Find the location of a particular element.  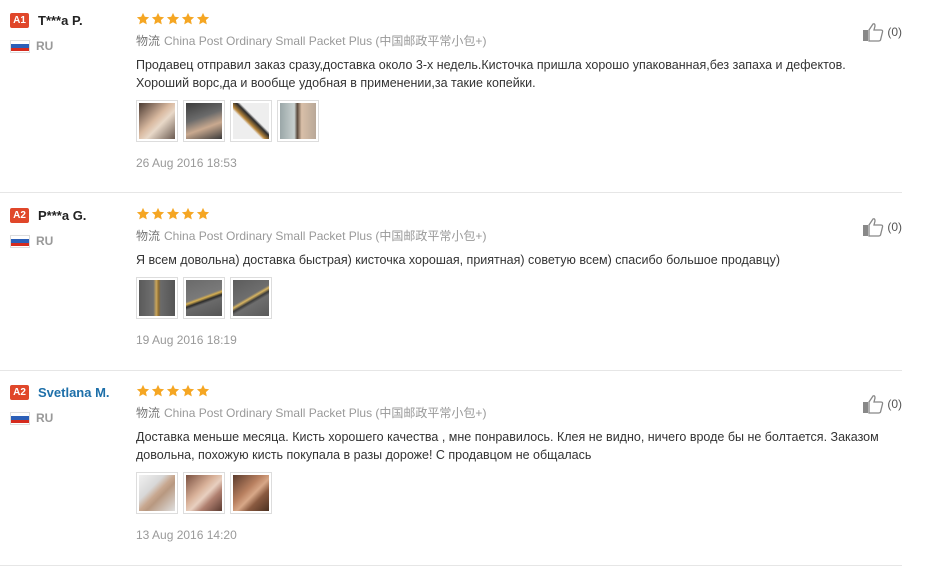

buyer-level-badge: A1 is located at coordinates (19, 20).